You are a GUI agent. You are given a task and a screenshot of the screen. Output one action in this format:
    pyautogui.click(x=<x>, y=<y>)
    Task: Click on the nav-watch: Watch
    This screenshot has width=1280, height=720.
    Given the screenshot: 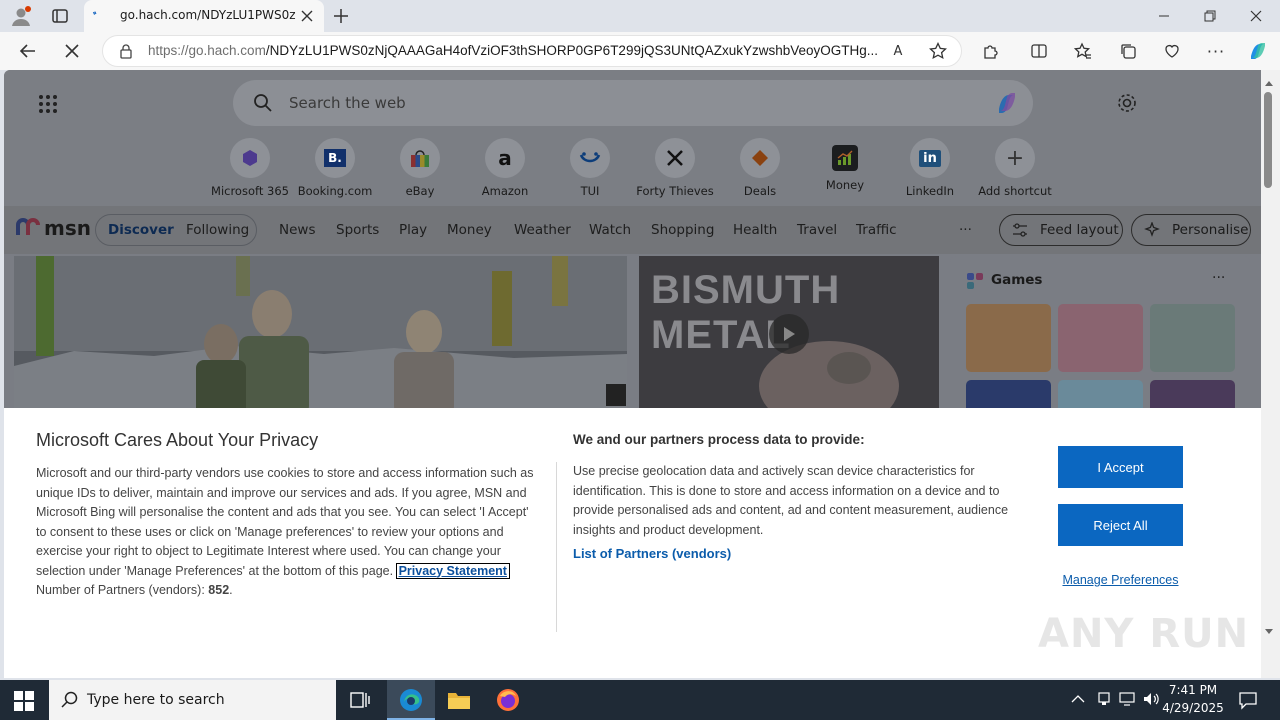 What is the action you would take?
    pyautogui.click(x=610, y=230)
    